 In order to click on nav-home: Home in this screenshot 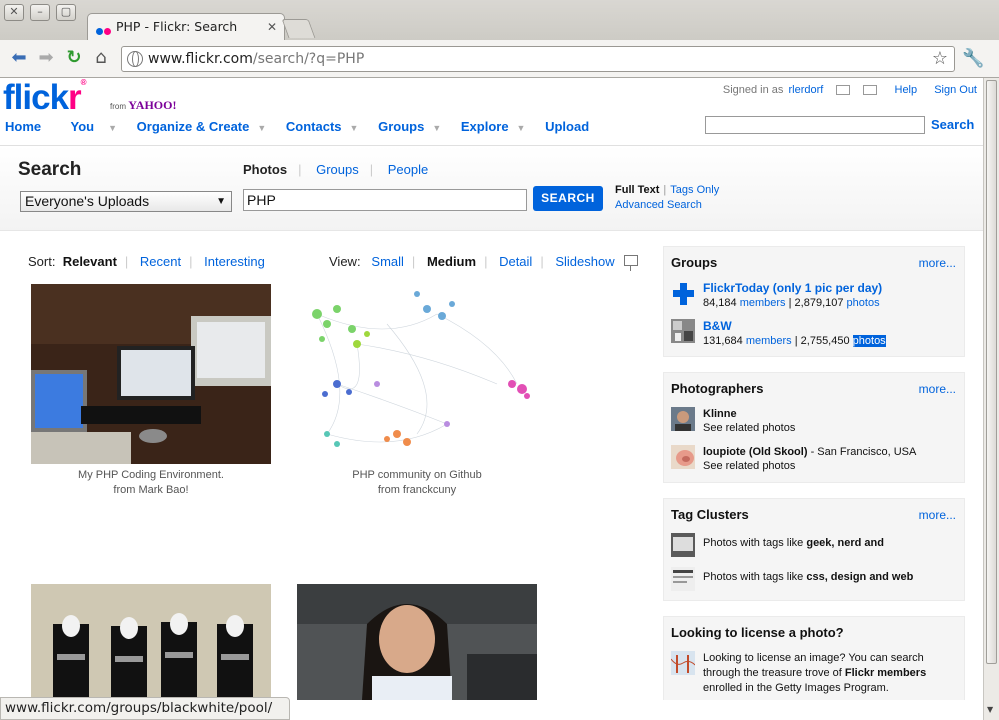, I will do `click(23, 126)`.